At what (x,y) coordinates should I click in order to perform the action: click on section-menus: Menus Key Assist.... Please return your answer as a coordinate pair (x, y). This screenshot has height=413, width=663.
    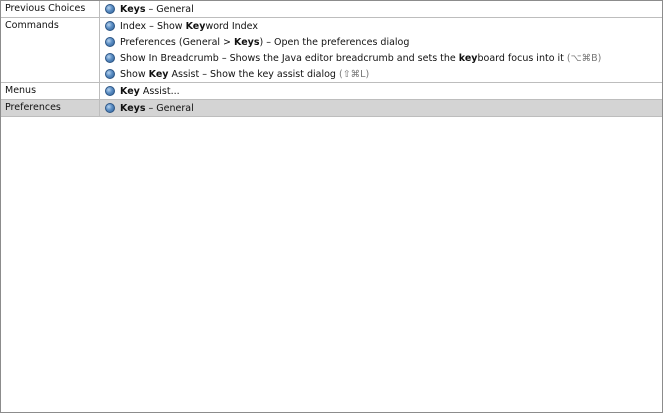
    Looking at the image, I should click on (331, 91).